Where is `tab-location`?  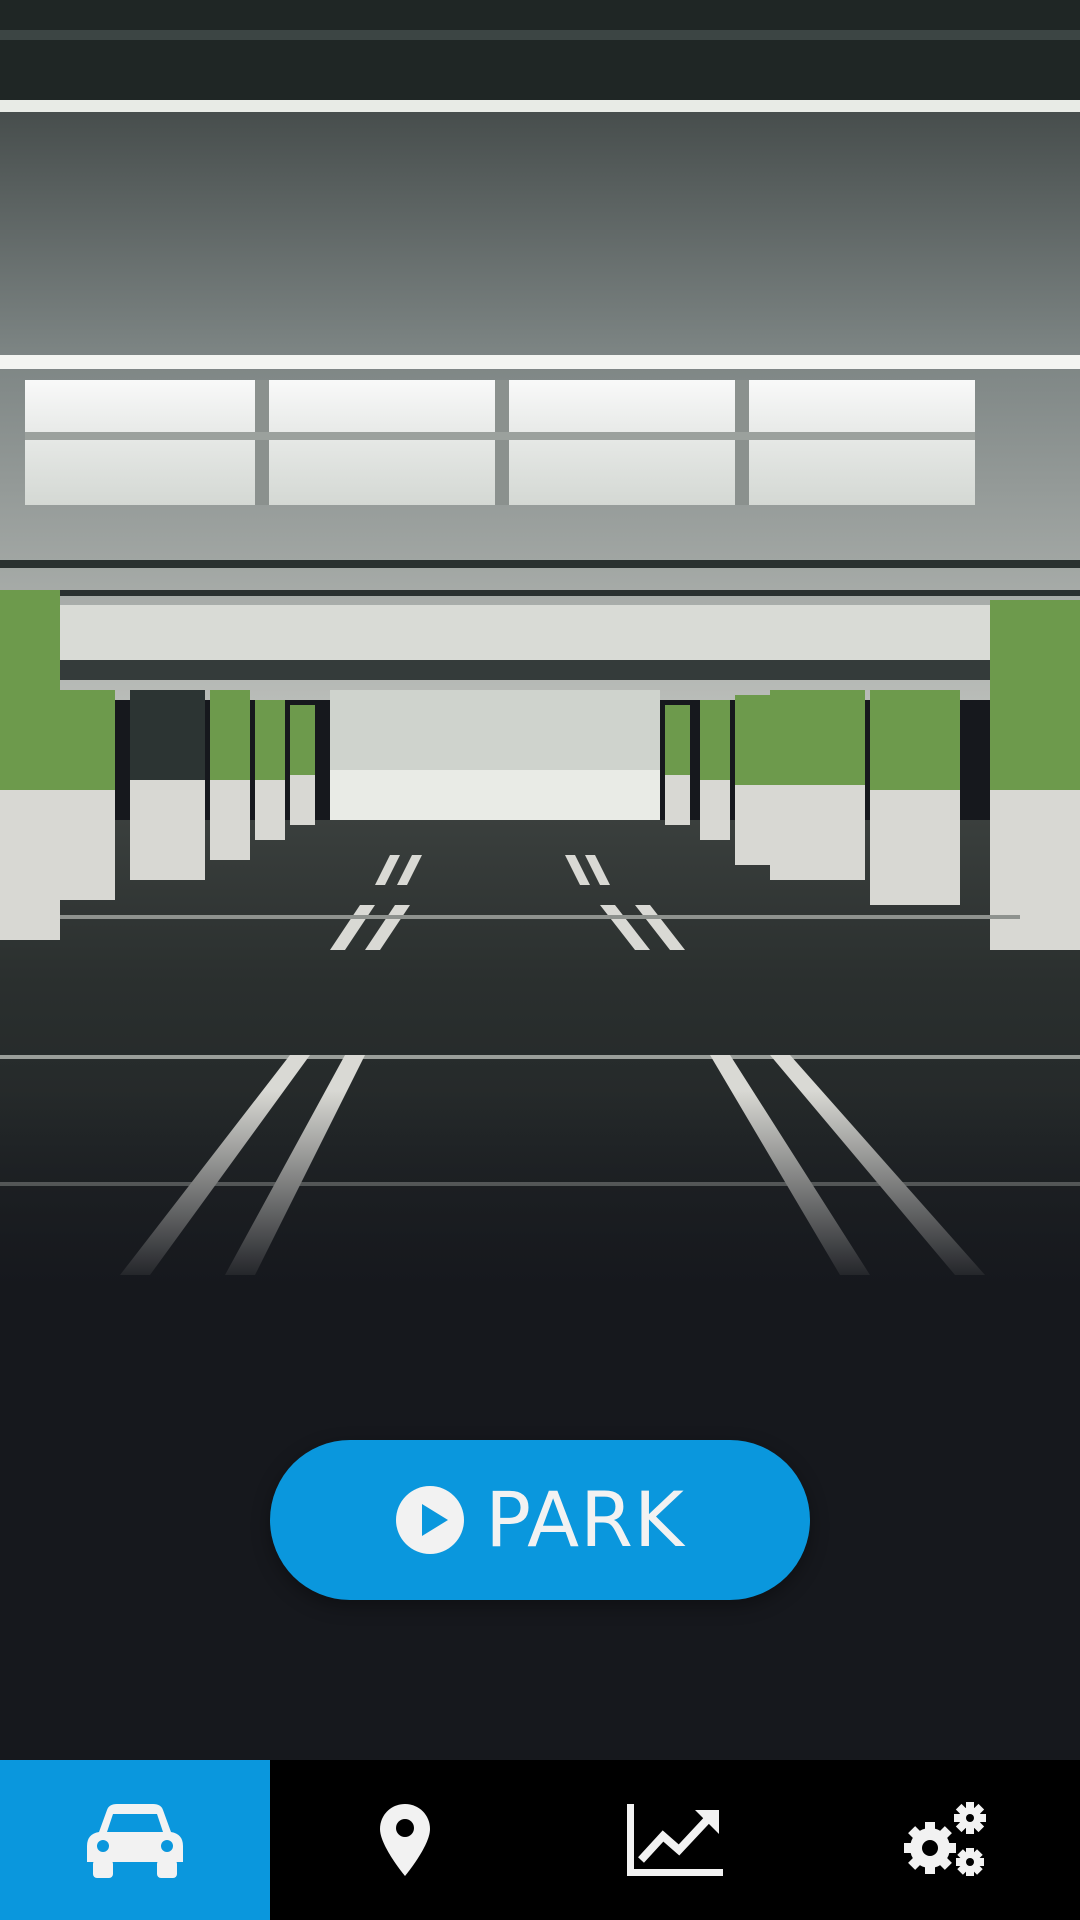 tab-location is located at coordinates (405, 1840).